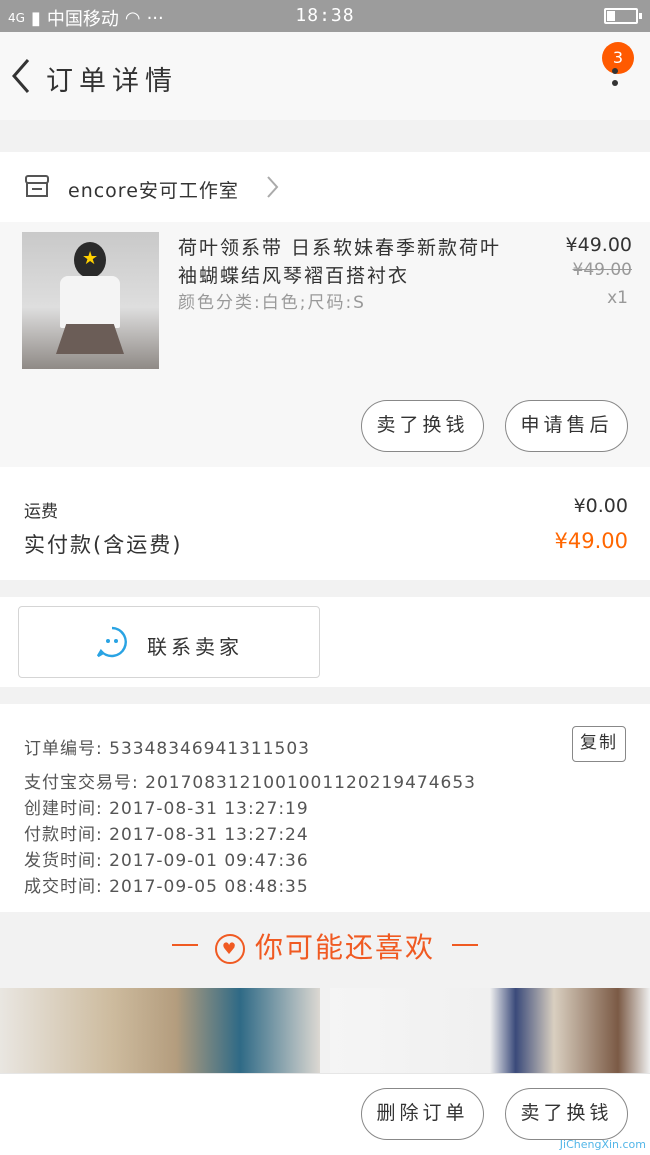  What do you see at coordinates (167, 749) in the screenshot?
I see `order-number: 订单编号: 53348346941311503` at bounding box center [167, 749].